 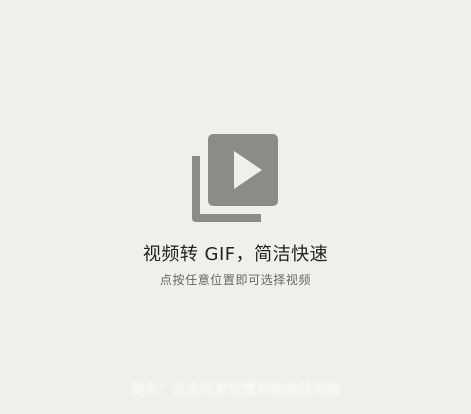 What do you see at coordinates (234, 178) in the screenshot?
I see `video-library-icon` at bounding box center [234, 178].